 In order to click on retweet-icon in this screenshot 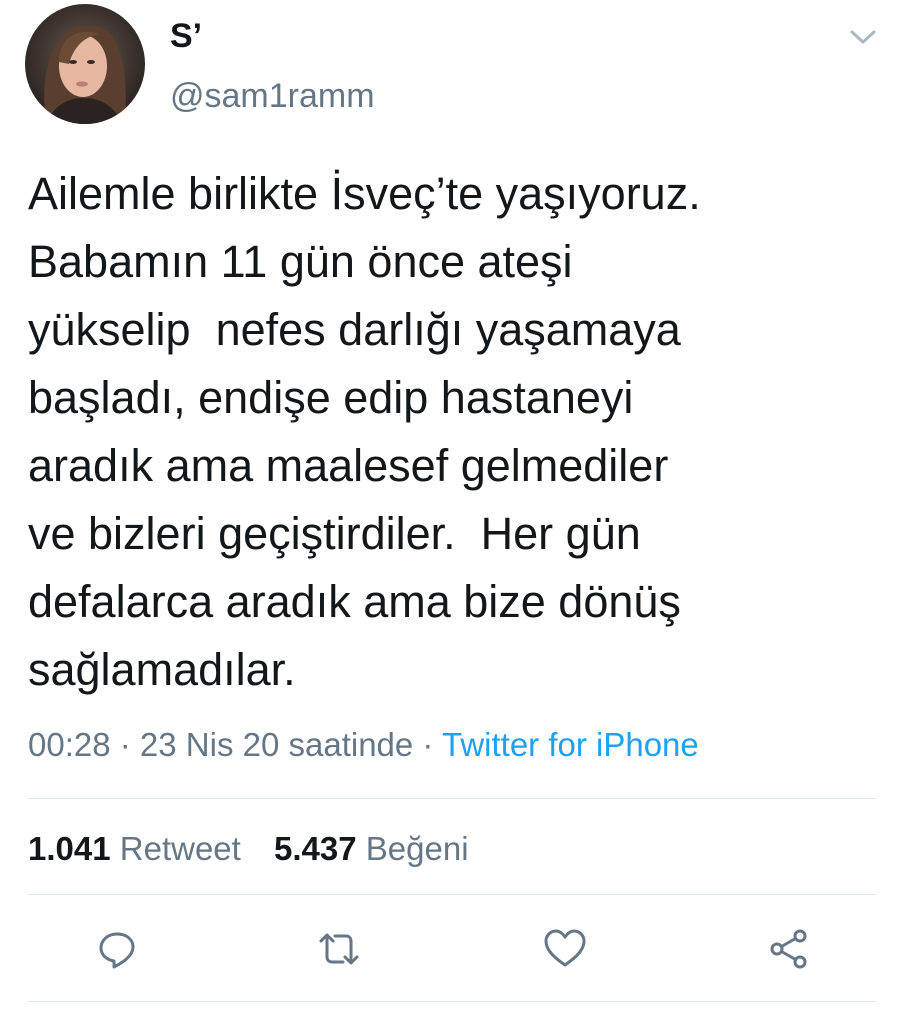, I will do `click(339, 949)`.